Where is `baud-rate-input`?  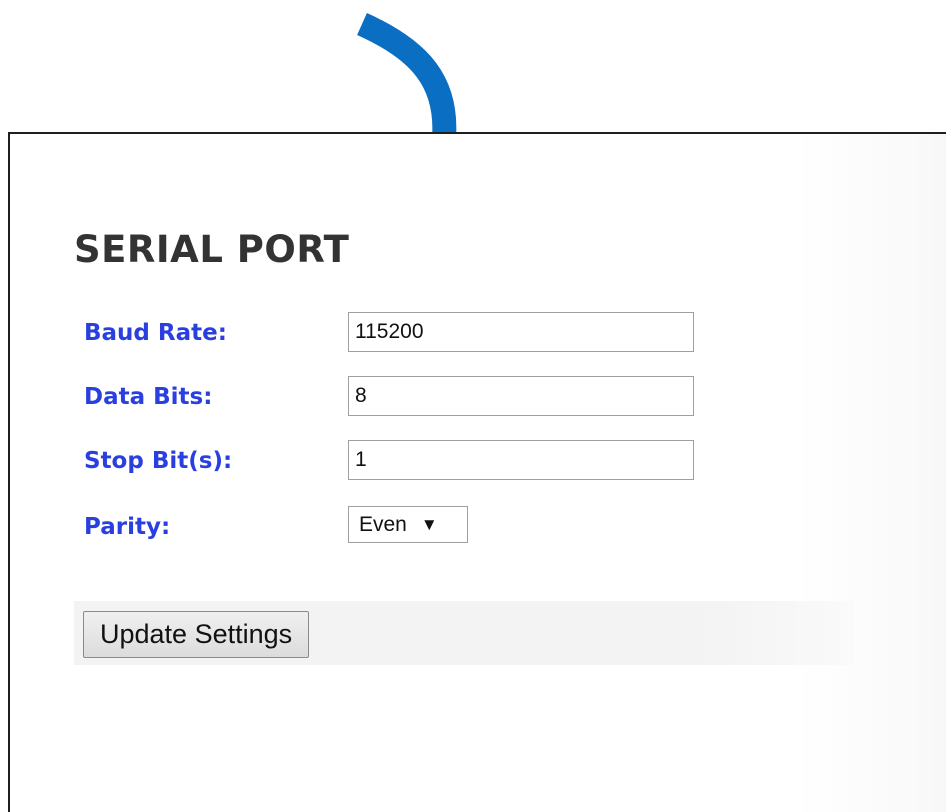
baud-rate-input is located at coordinates (521, 332).